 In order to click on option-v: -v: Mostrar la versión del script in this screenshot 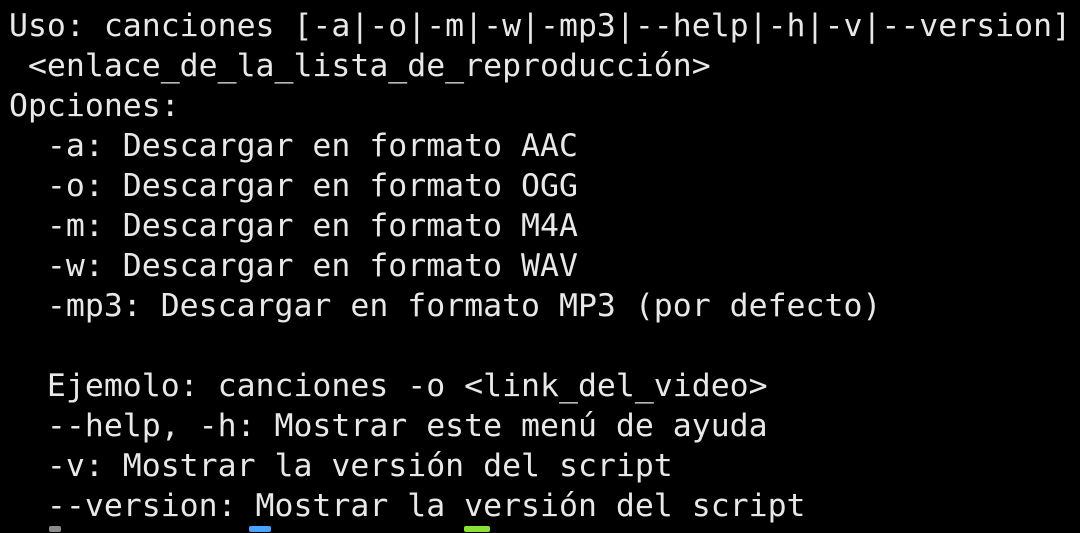, I will do `click(341, 466)`.